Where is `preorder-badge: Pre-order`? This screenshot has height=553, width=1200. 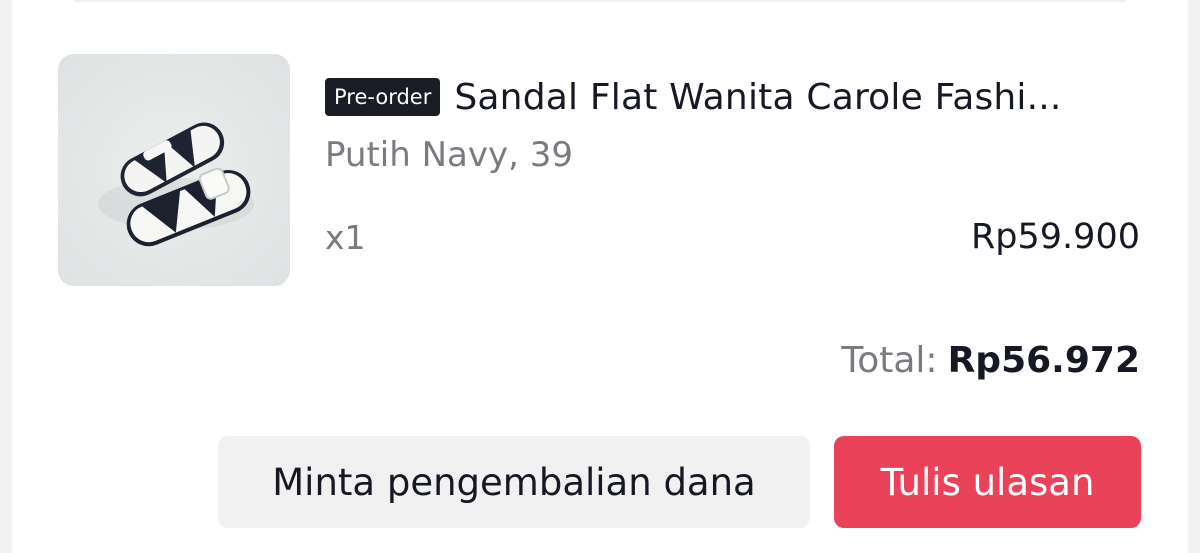
preorder-badge: Pre-order is located at coordinates (383, 97).